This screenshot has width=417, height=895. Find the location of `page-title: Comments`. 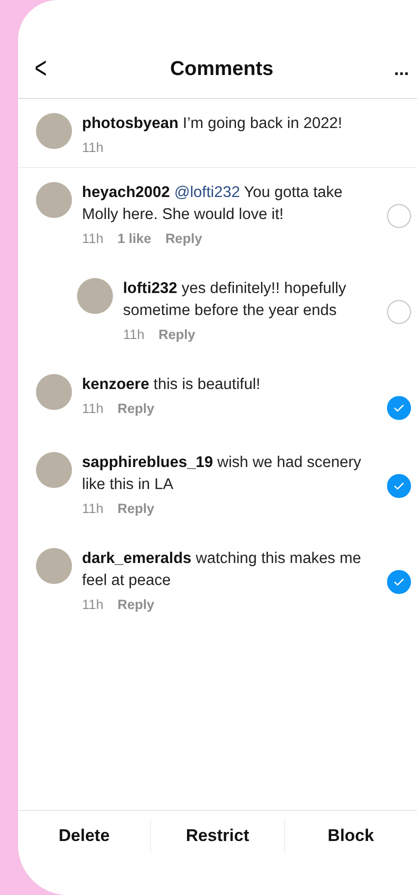

page-title: Comments is located at coordinates (222, 69).